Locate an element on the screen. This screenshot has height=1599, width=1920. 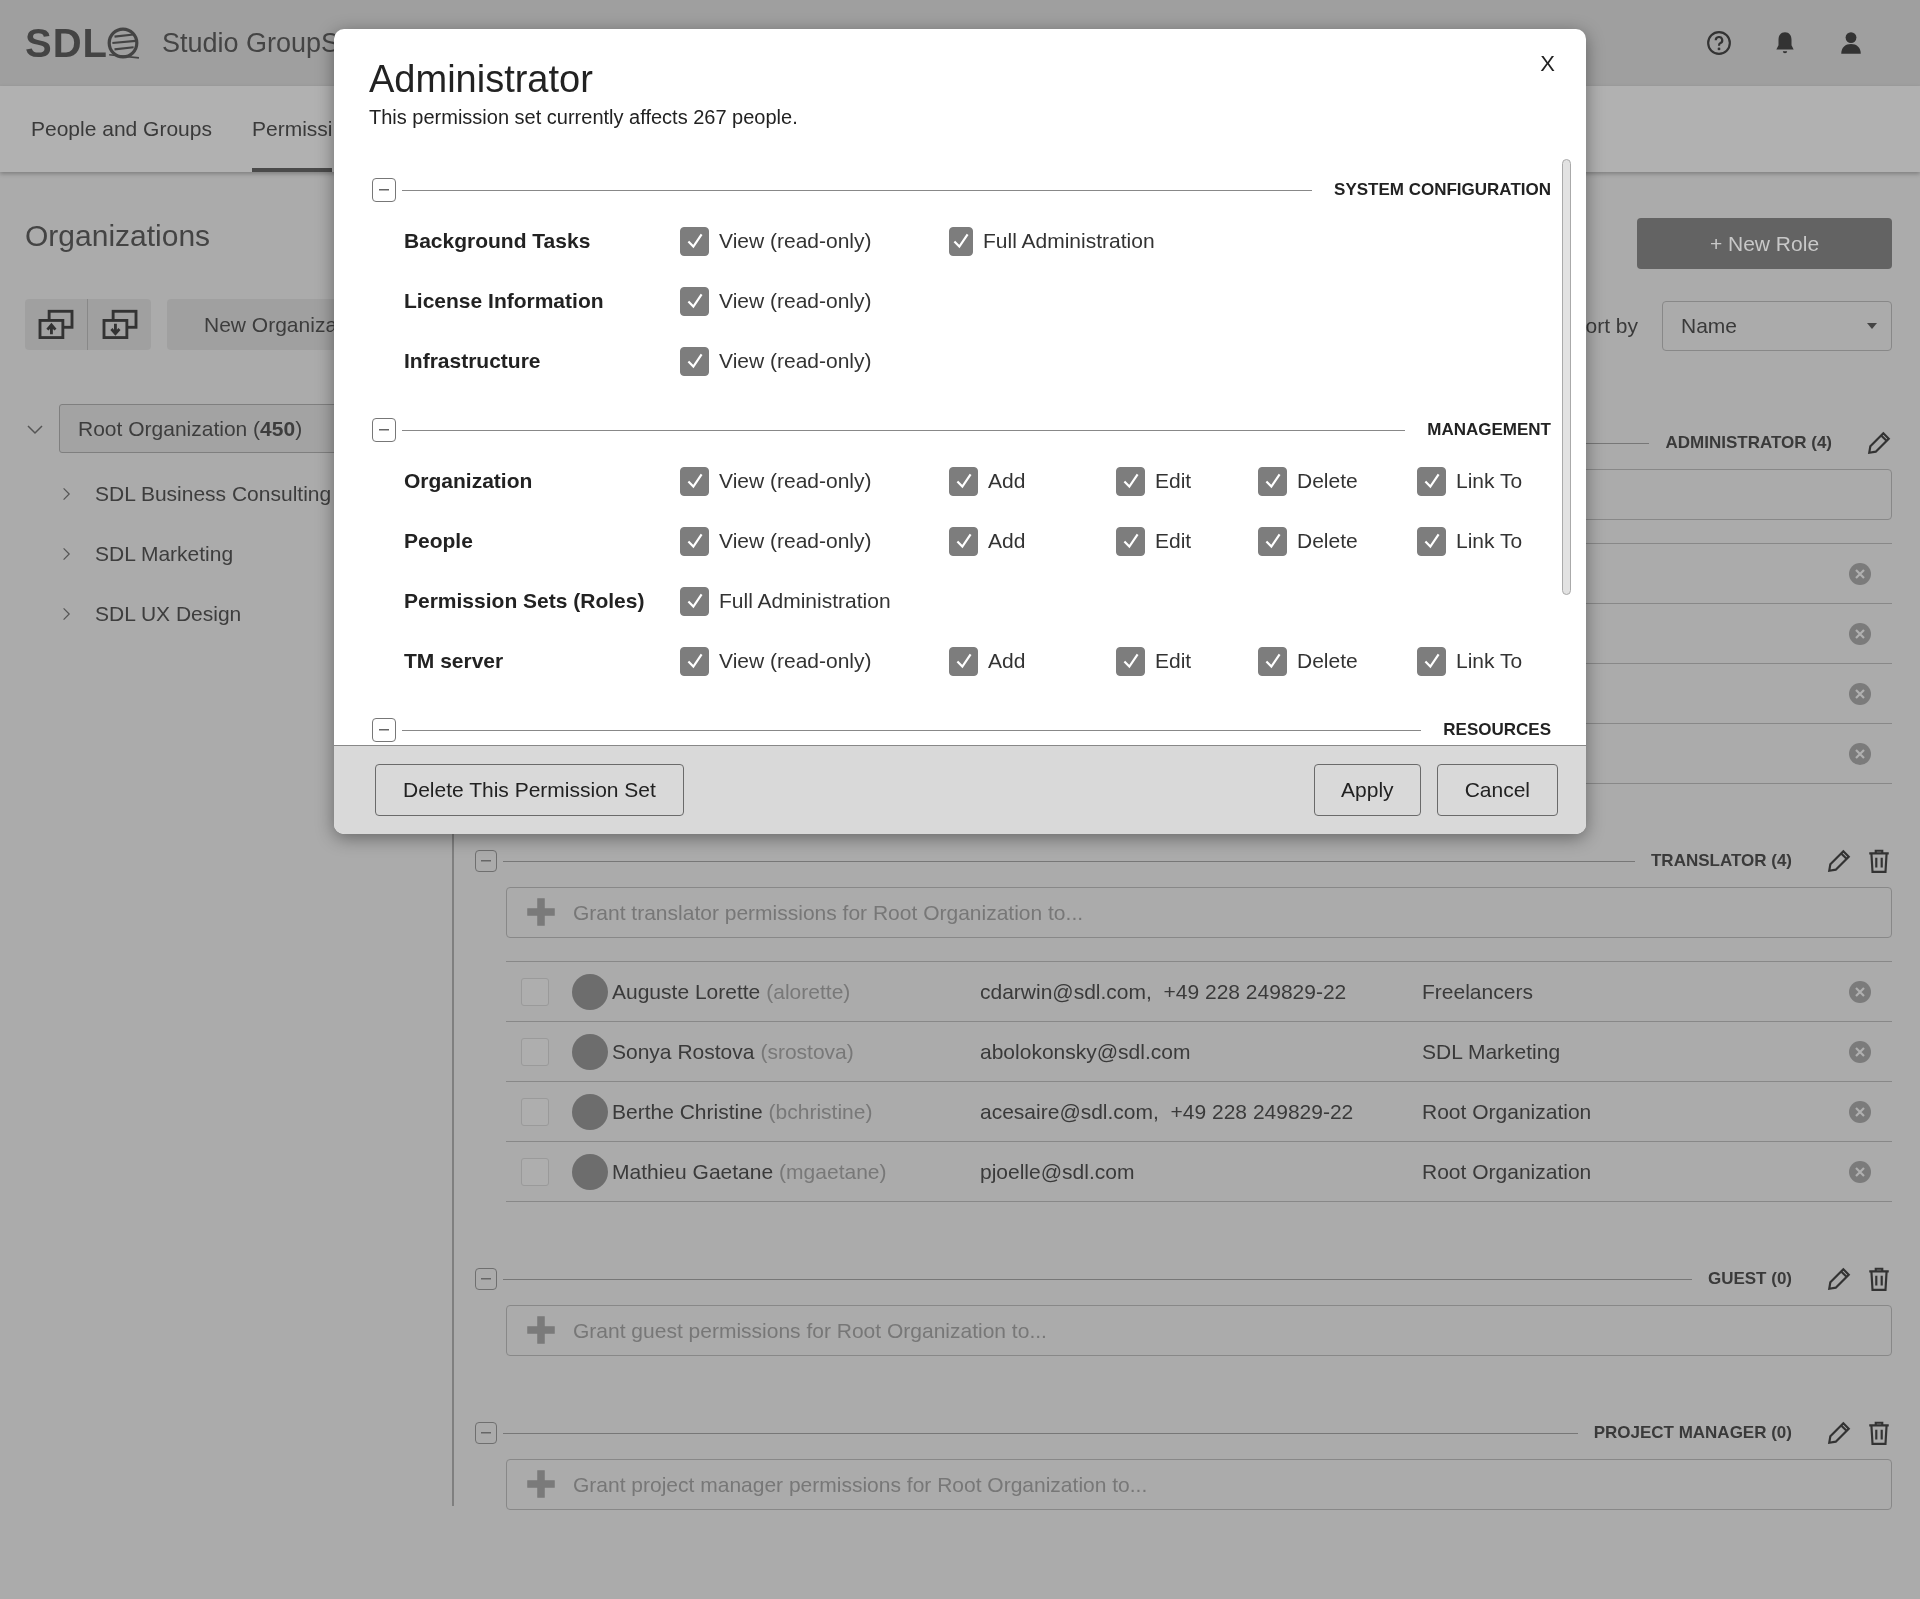
sort-label: ort by is located at coordinates (1611, 326).